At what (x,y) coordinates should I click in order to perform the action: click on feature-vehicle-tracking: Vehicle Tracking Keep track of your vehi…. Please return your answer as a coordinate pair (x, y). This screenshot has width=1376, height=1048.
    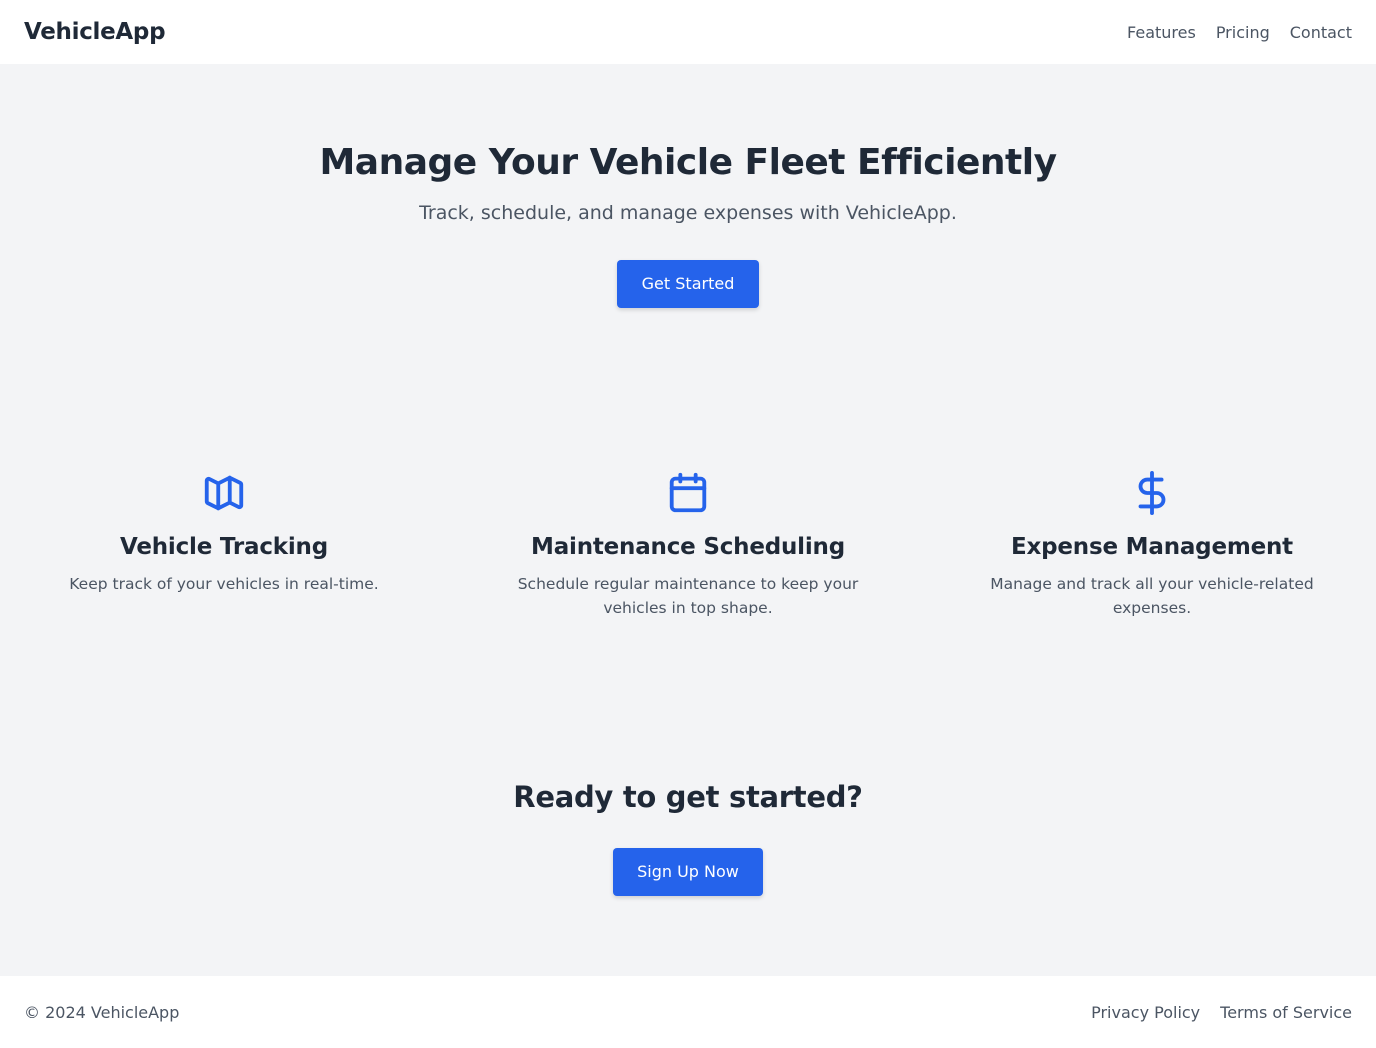
    Looking at the image, I should click on (224, 528).